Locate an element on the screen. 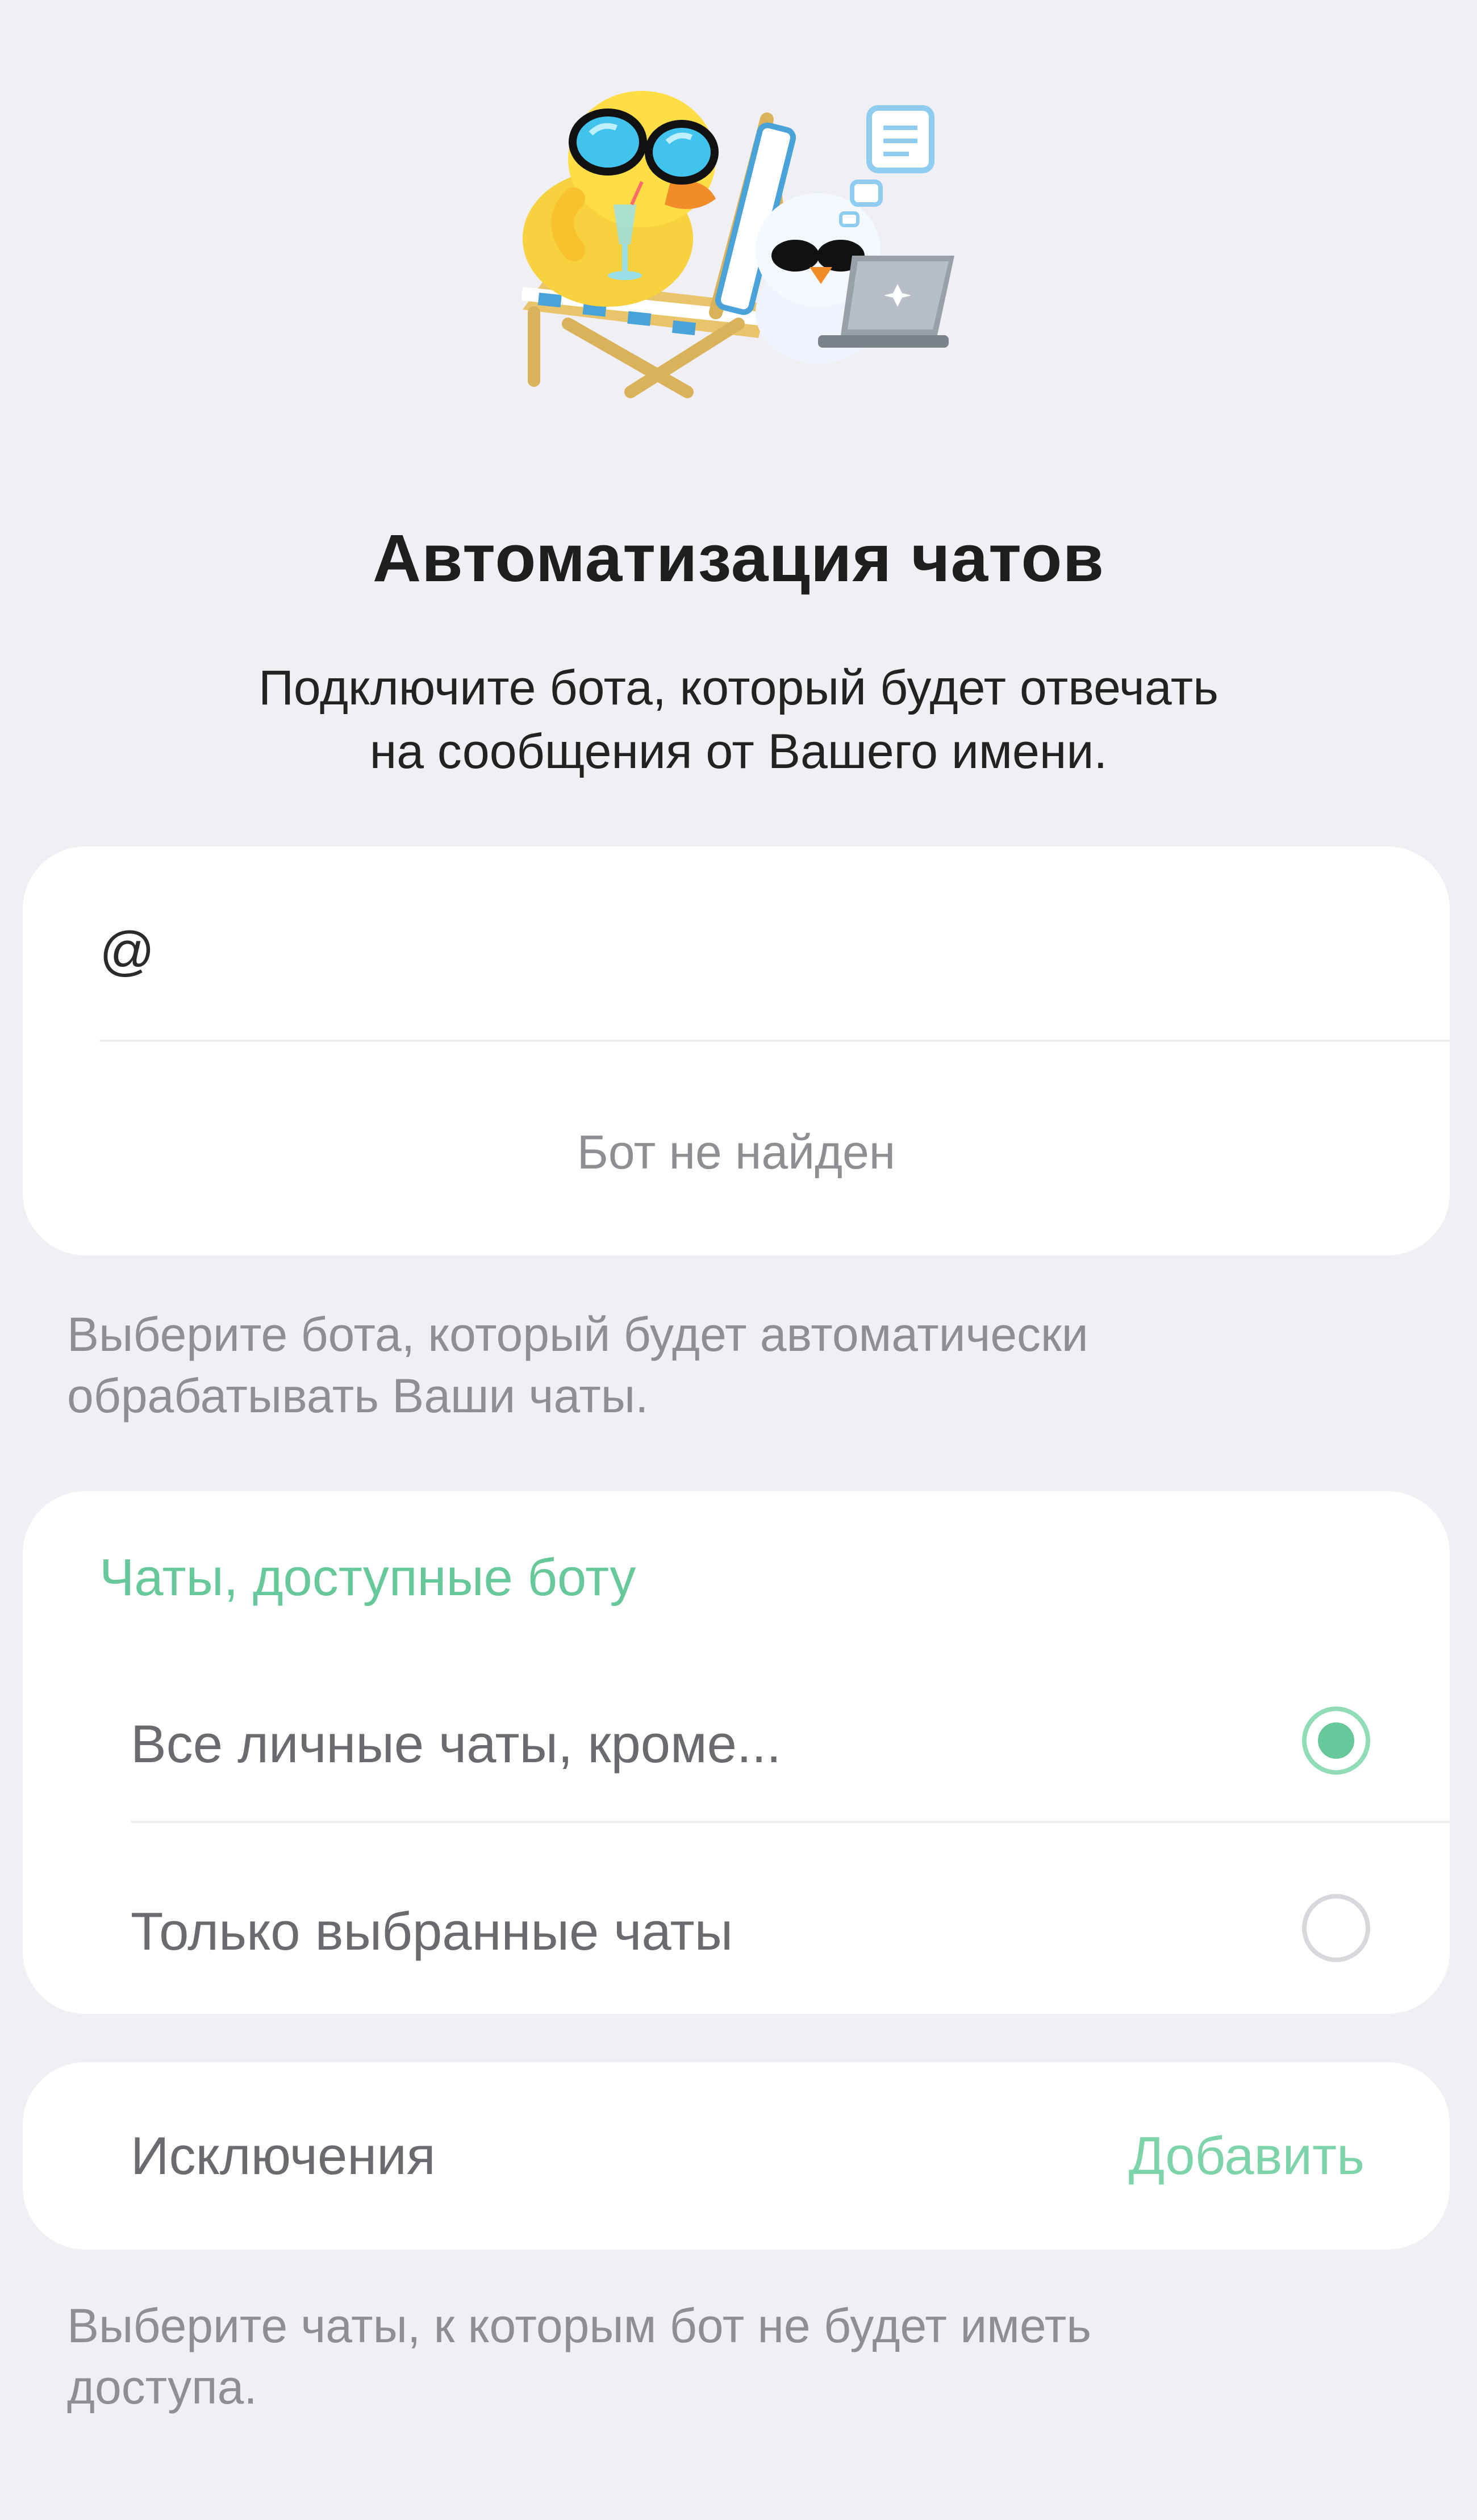 This screenshot has width=1477, height=2520. page-subtitle-line-2: на сообщения от Вашего имени. is located at coordinates (738, 751).